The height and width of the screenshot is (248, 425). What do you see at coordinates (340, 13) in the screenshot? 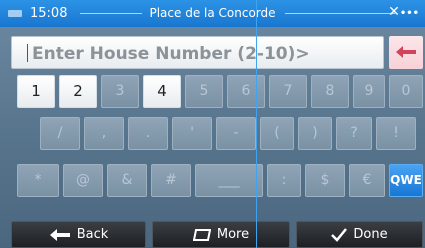
I see `status-divider-right` at bounding box center [340, 13].